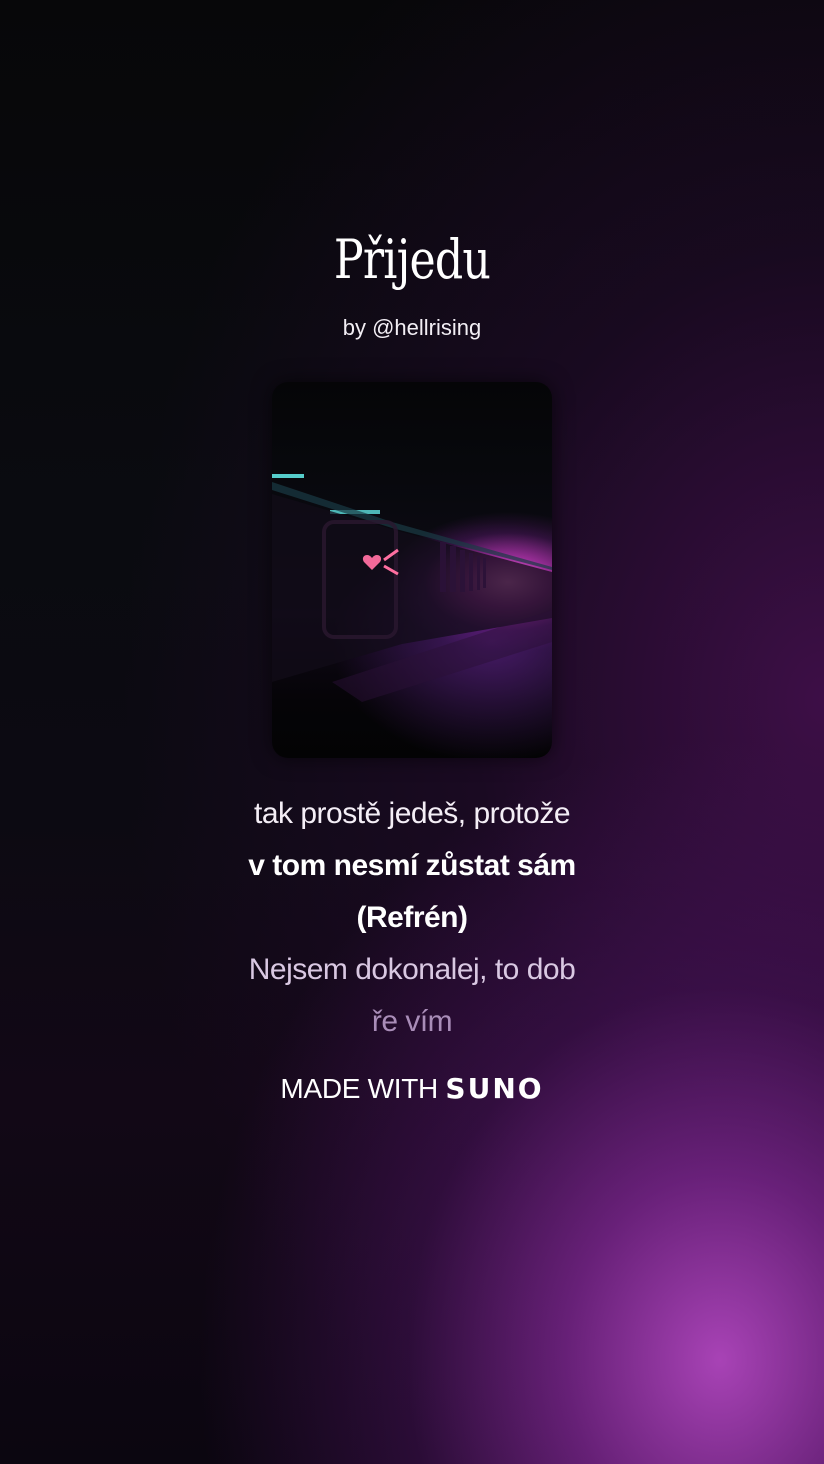  What do you see at coordinates (412, 327) in the screenshot?
I see `artist-byline: by @hellrising` at bounding box center [412, 327].